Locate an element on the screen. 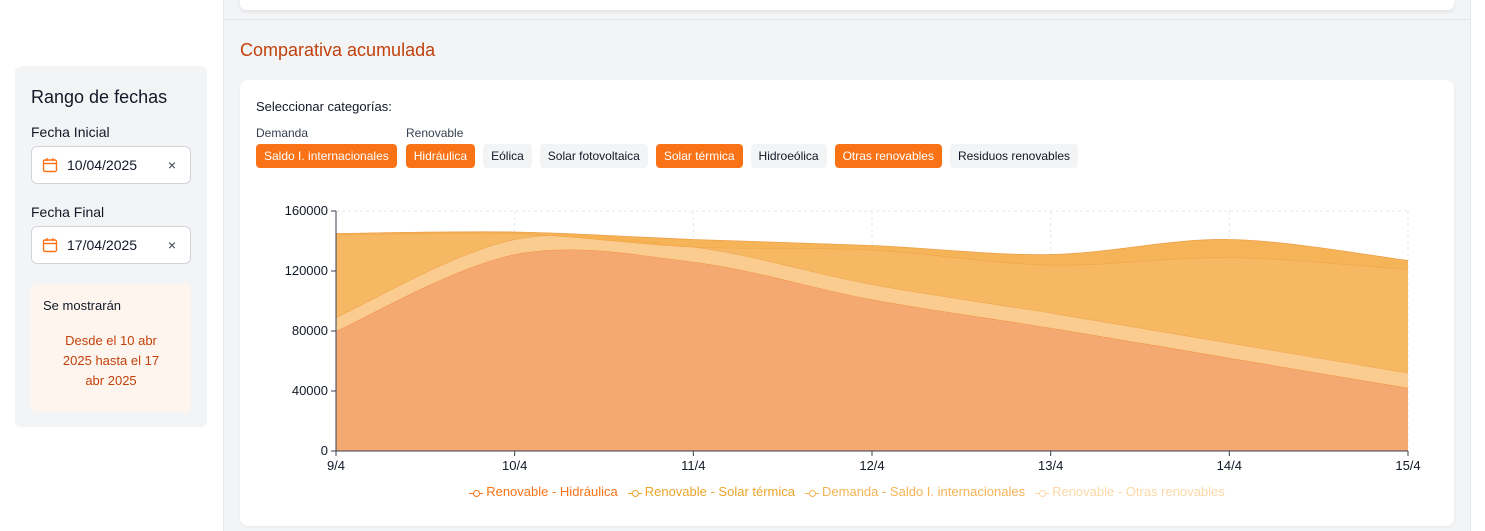 This screenshot has height=531, width=1485. legend-item: Demanda - Saldo I. internacionales is located at coordinates (915, 491).